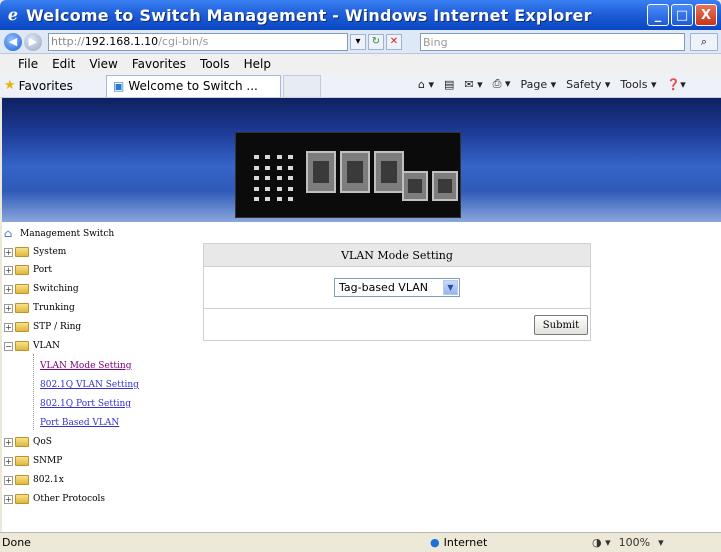  Describe the element at coordinates (48, 480) in the screenshot. I see `sidebar-item-label: 802.1x` at that location.